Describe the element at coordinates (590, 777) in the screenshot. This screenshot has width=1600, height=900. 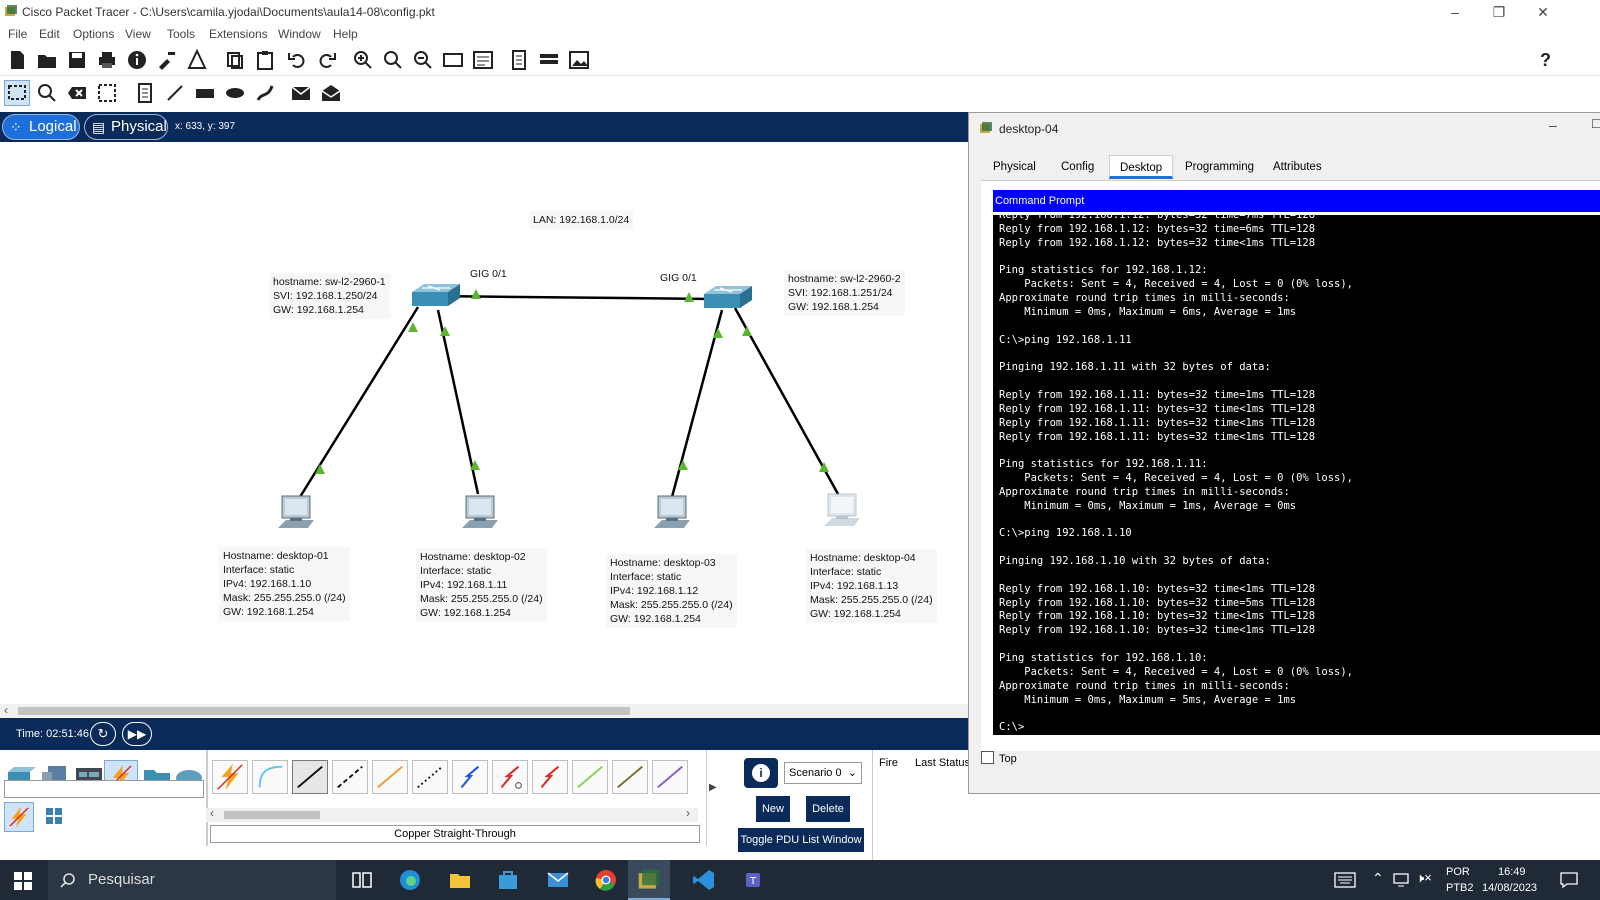
I see `octal-cable-button` at that location.